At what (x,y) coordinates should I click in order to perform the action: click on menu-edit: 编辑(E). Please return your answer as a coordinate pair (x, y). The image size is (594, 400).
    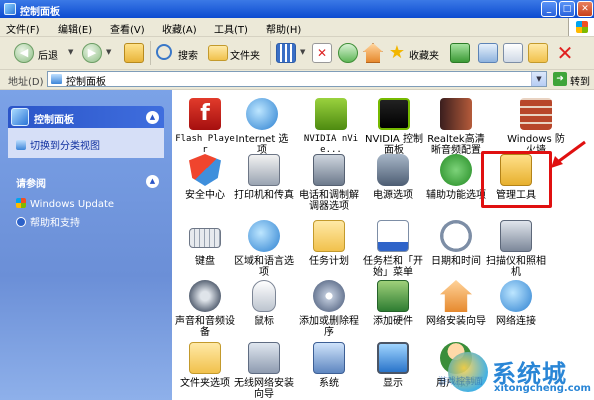
    Looking at the image, I should click on (75, 28).